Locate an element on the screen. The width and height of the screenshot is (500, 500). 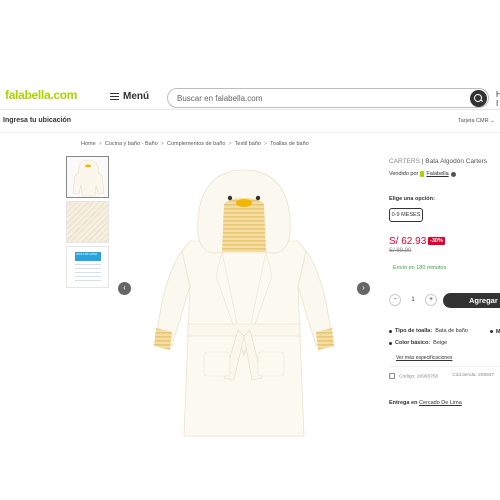
thumbnail-care-label: SAVE FOR LATER is located at coordinates (87, 267).